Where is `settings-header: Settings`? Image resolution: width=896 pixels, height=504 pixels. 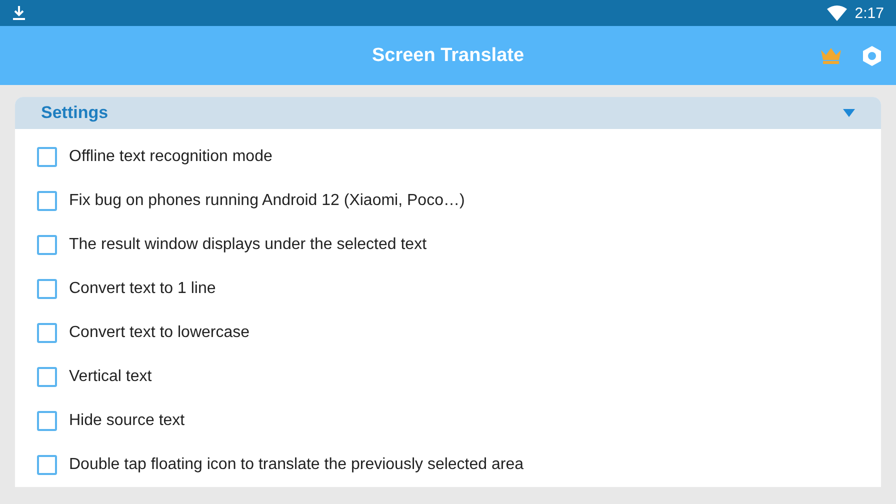 settings-header: Settings is located at coordinates (448, 113).